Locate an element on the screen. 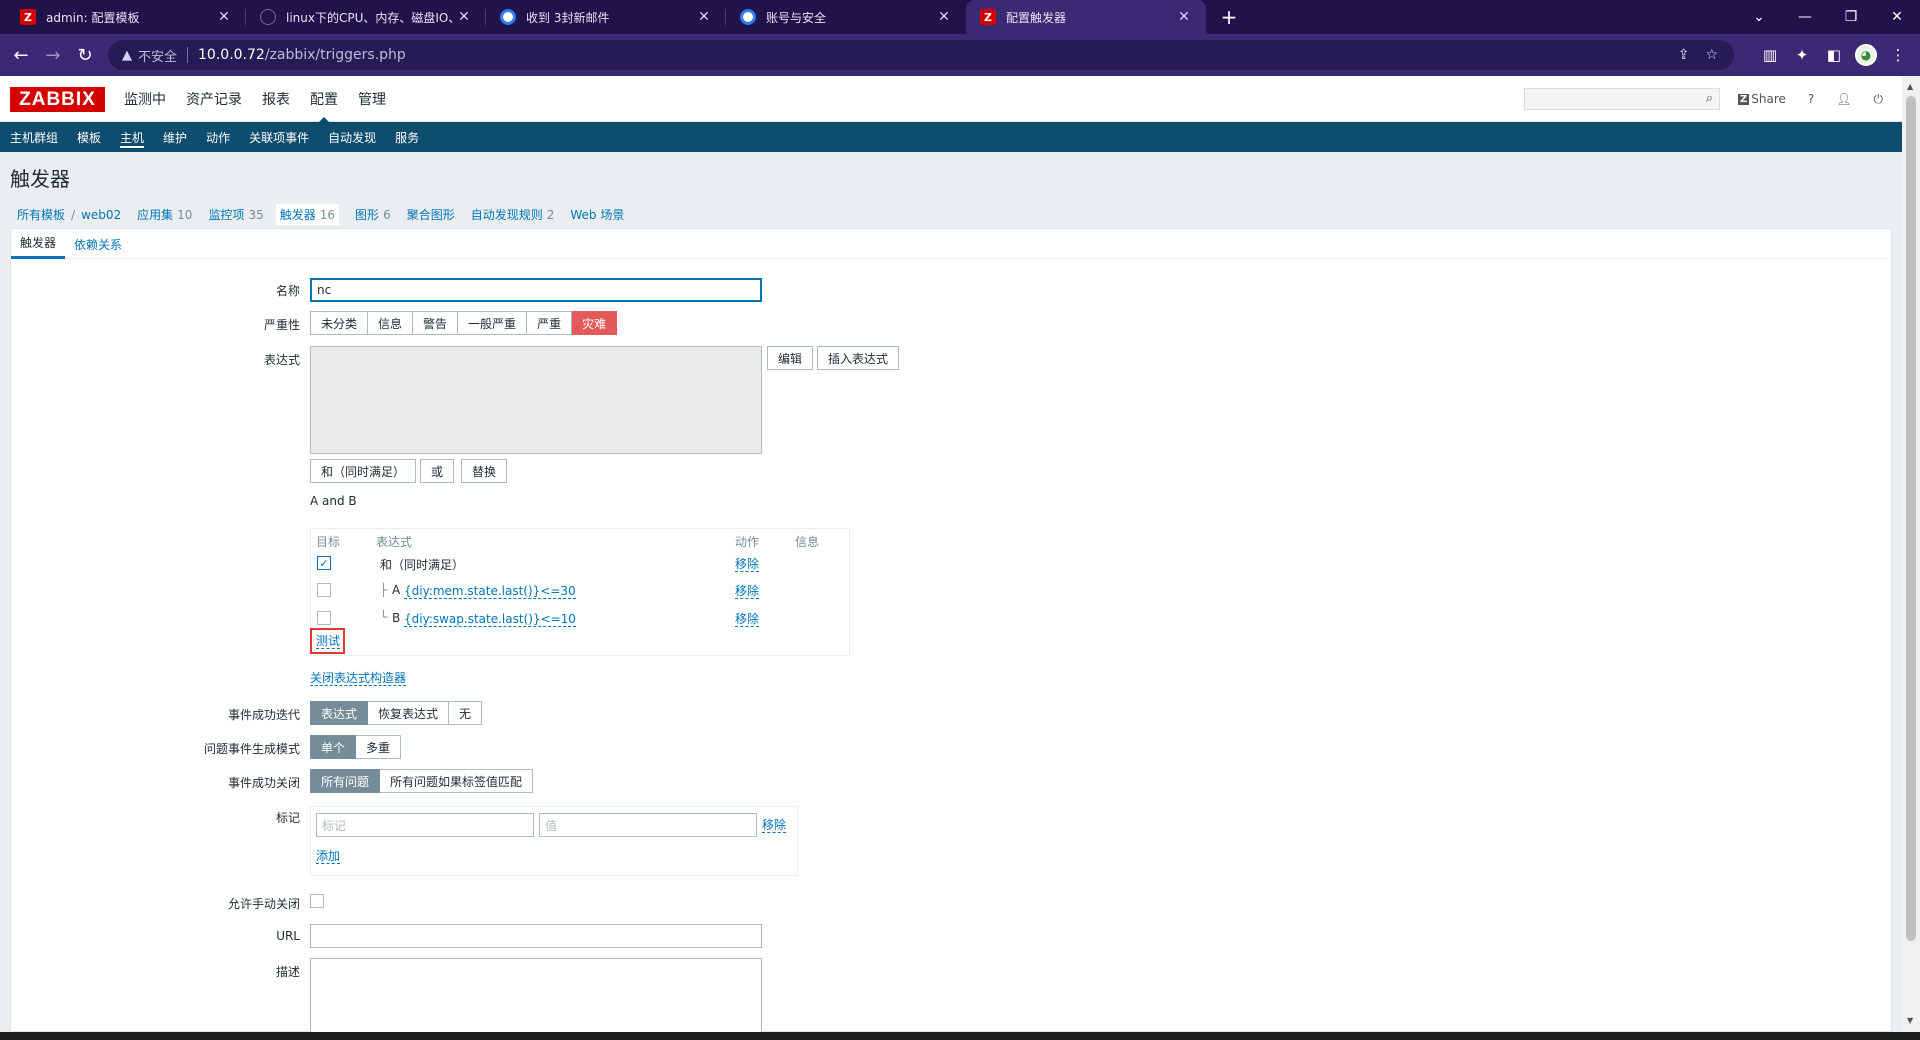  severity-not-classified: 未分类 is located at coordinates (339, 323).